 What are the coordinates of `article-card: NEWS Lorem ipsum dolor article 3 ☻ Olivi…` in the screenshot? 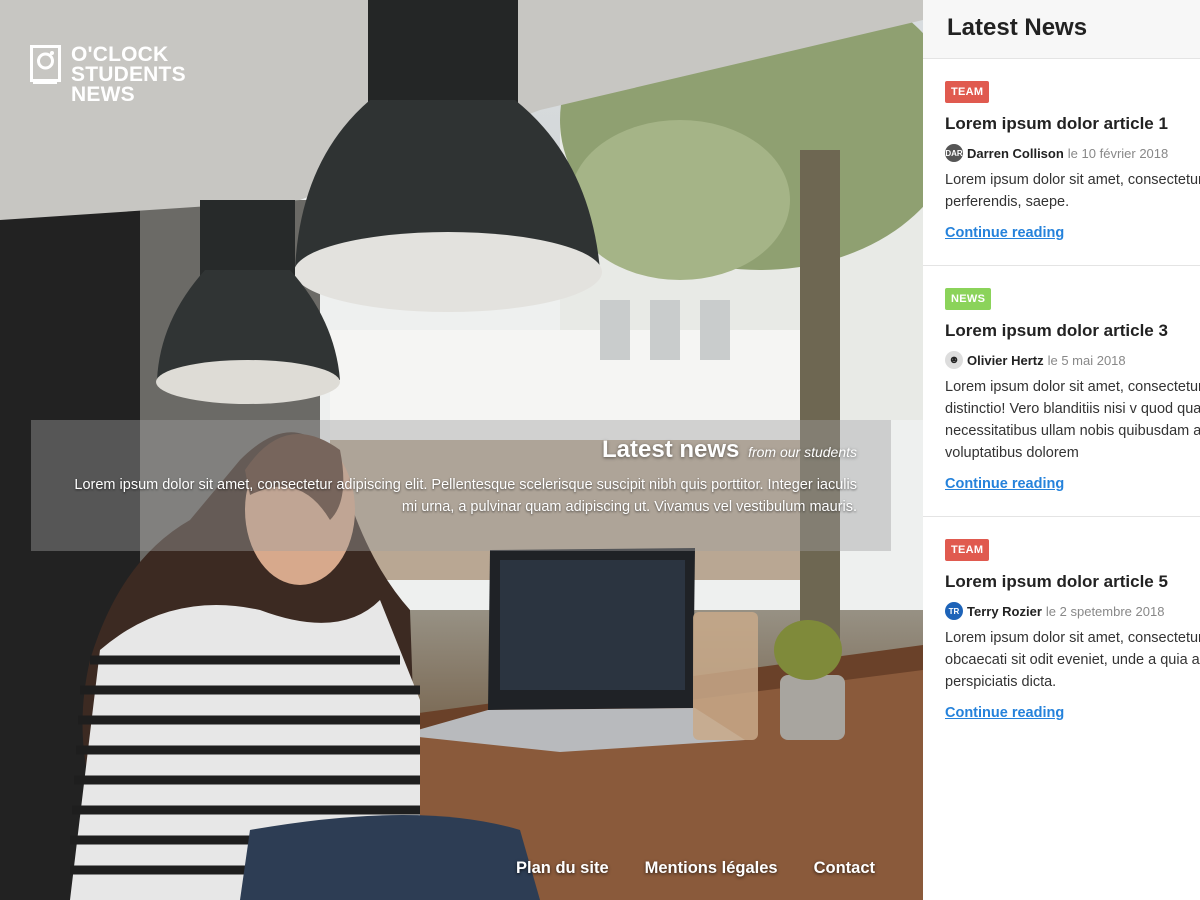 It's located at (1061, 391).